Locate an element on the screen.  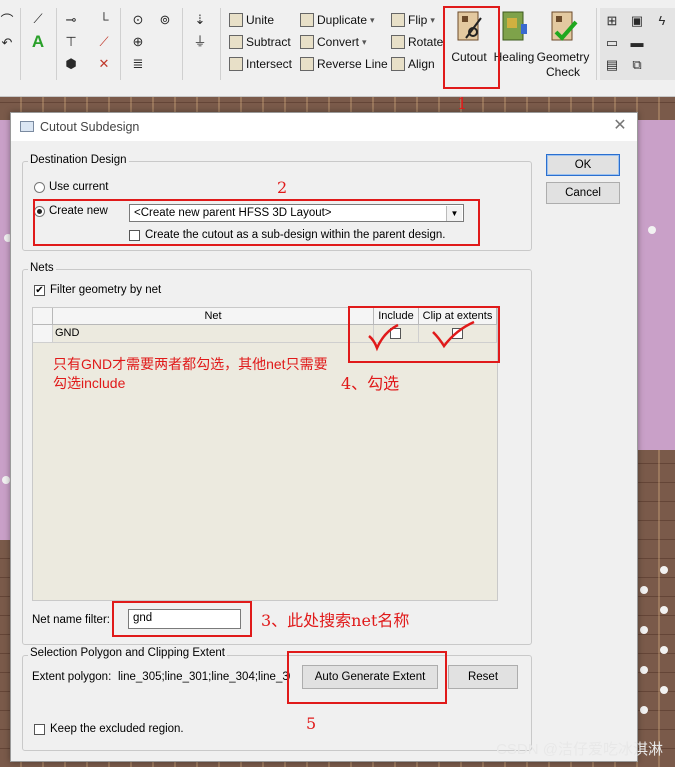
cancel-button: Cancel is located at coordinates (583, 193).